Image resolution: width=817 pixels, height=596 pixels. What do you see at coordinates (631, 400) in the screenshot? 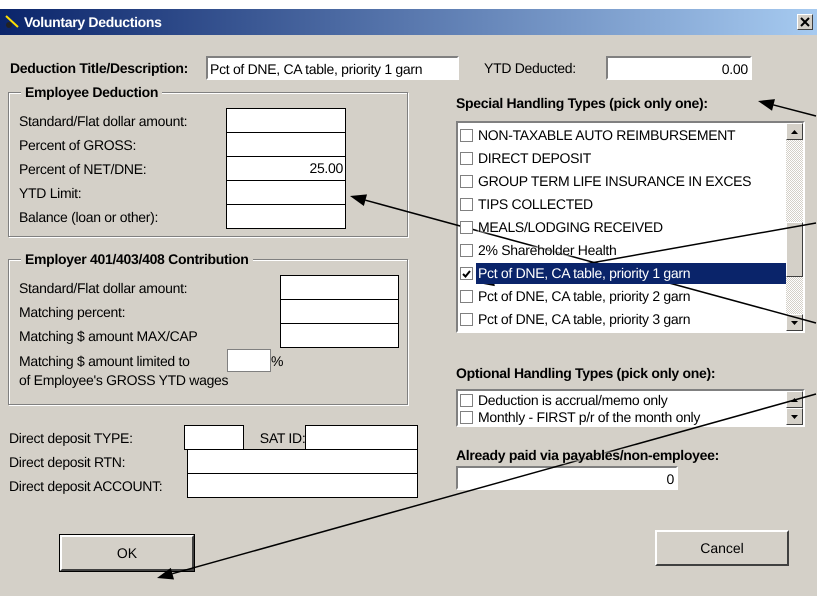
I see `list-item: Deduction is accrual/memo only` at bounding box center [631, 400].